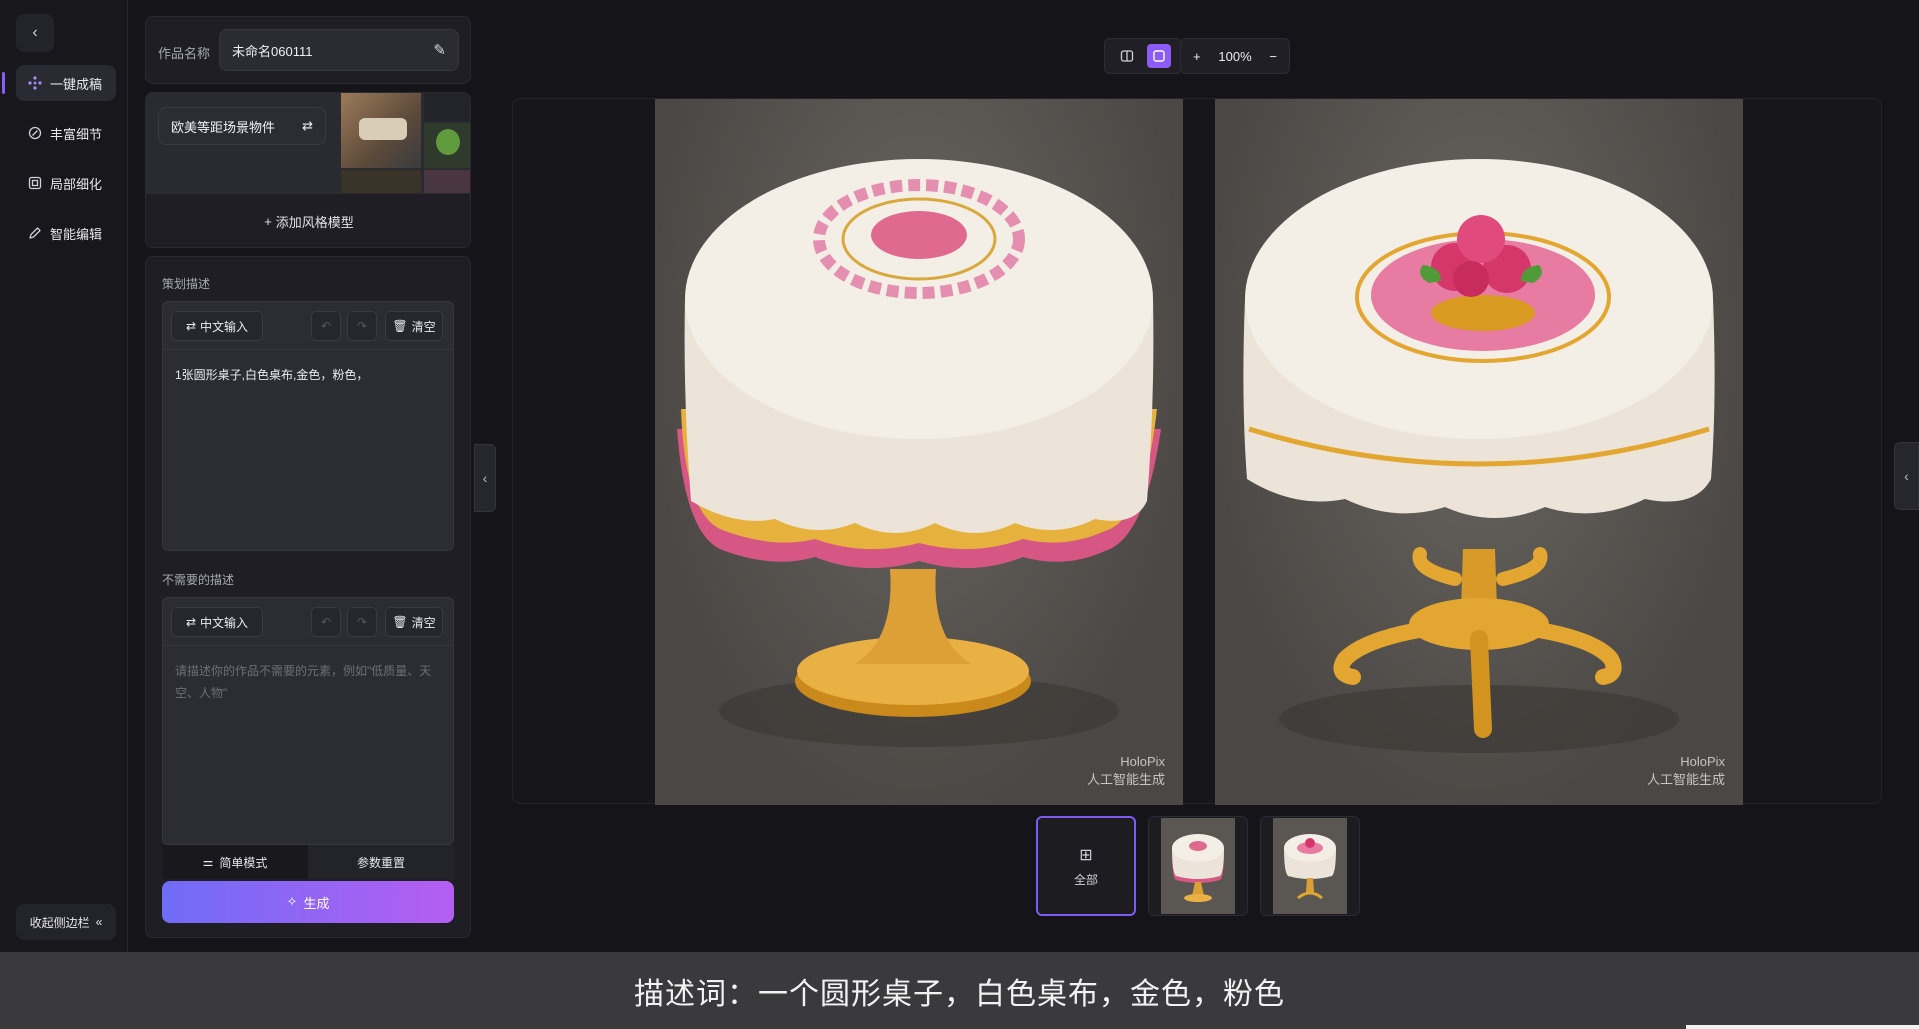  I want to click on nav-item-local-refine: 局部细化, so click(66, 183).